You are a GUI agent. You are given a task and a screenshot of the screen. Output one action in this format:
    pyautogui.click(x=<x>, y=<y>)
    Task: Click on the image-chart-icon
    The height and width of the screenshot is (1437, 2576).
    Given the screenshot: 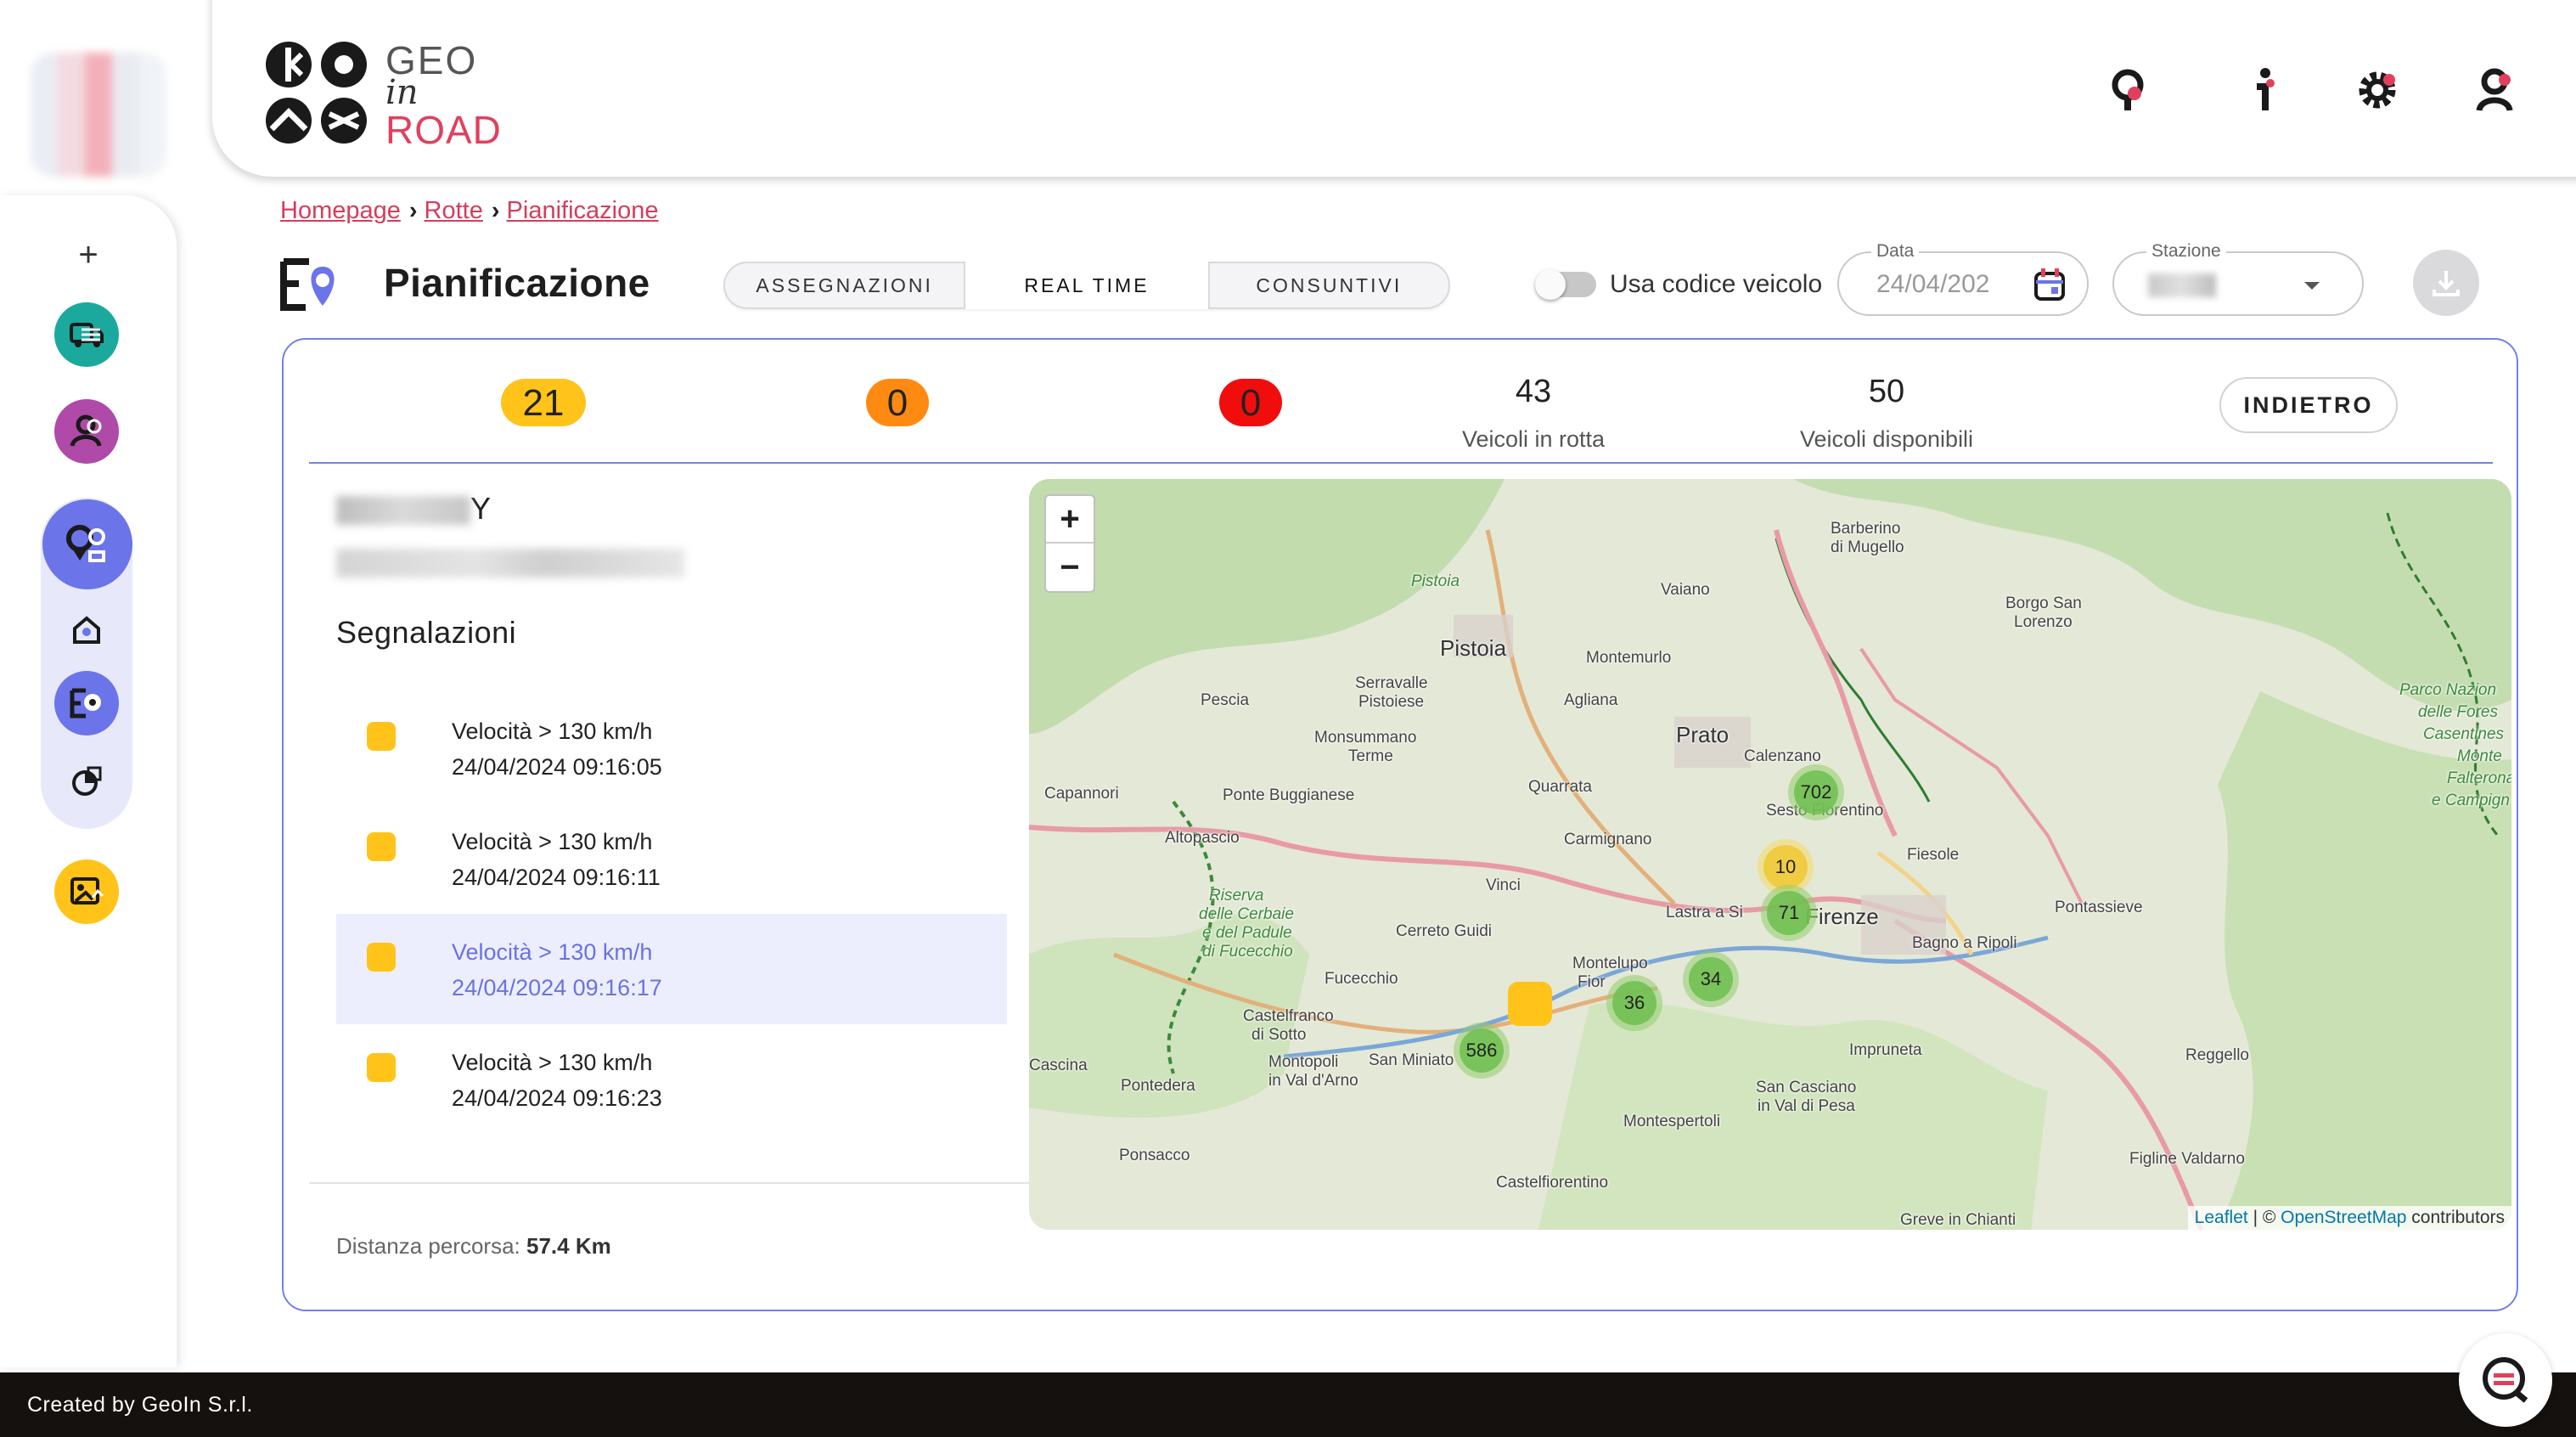 What is the action you would take?
    pyautogui.click(x=87, y=890)
    